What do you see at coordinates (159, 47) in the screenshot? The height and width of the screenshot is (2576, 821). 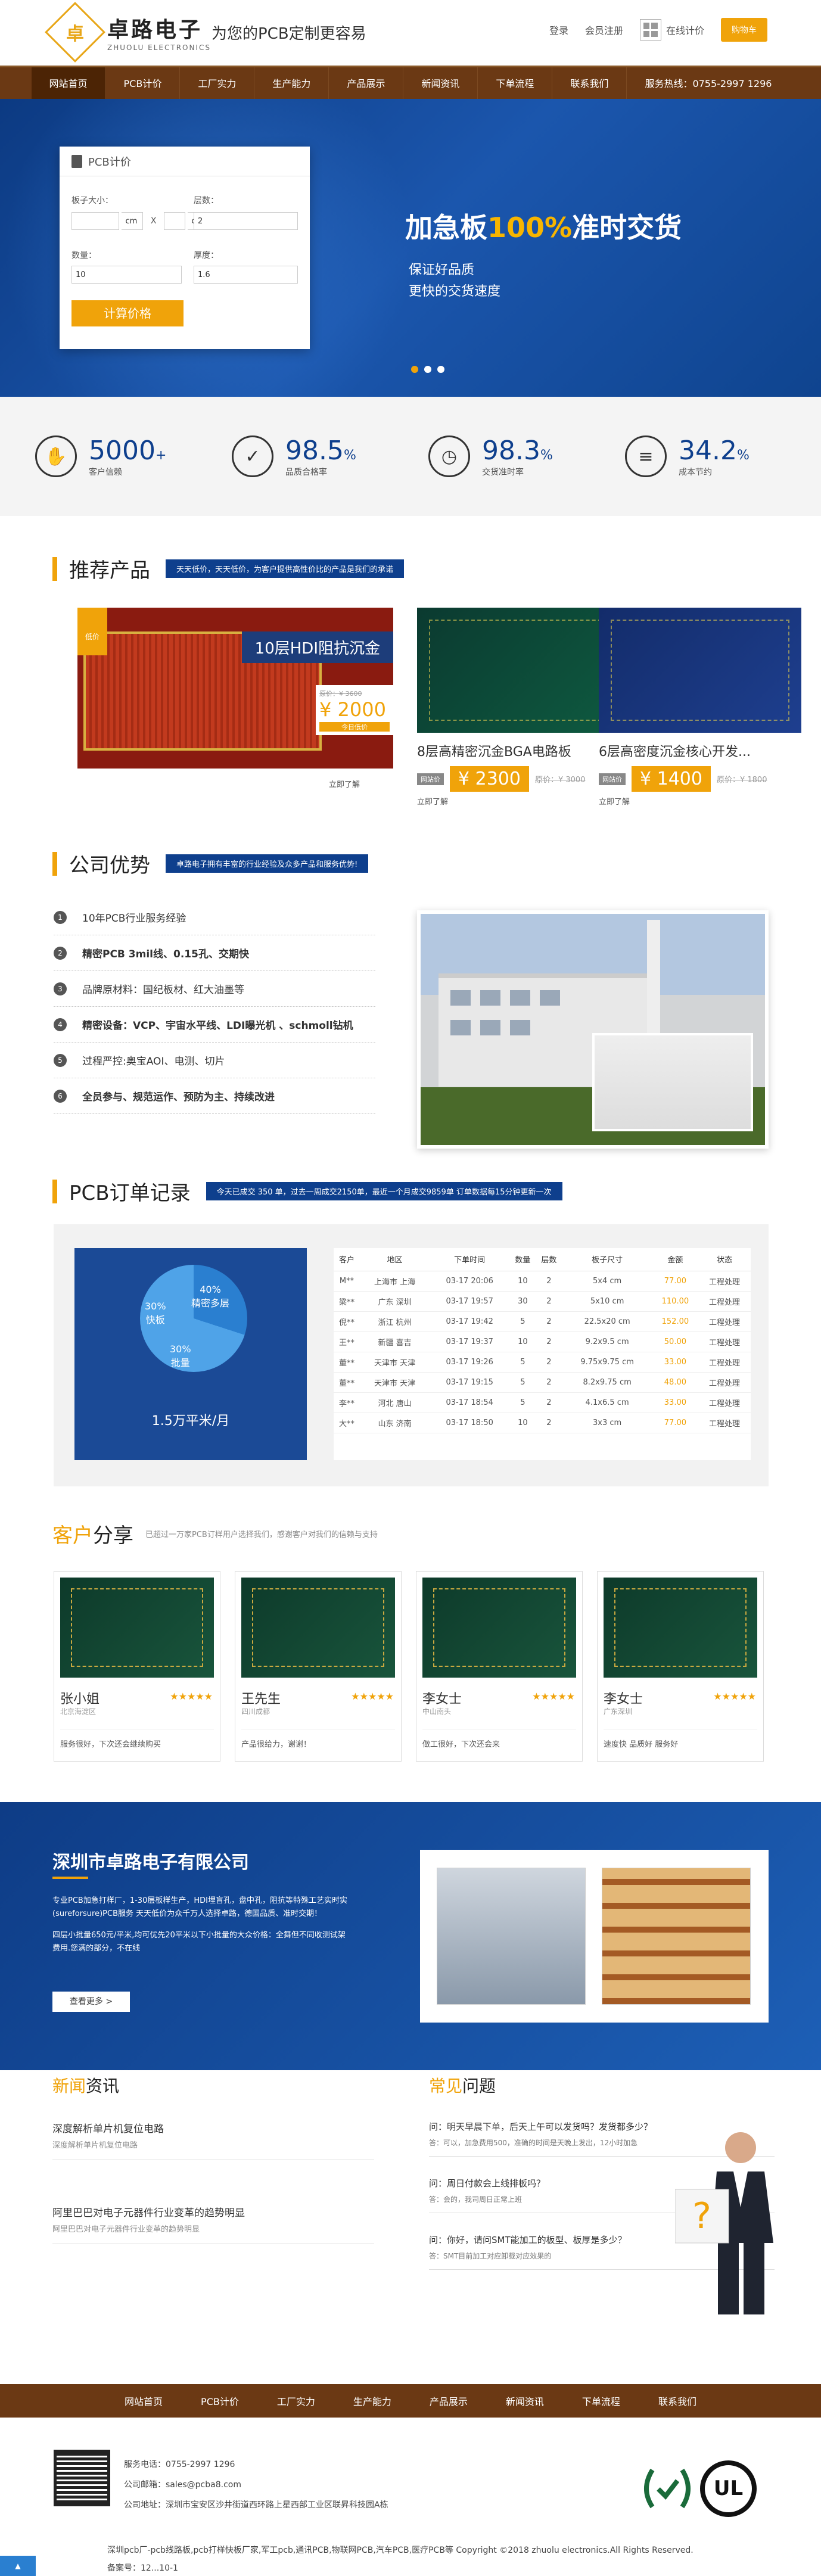 I see `logo-en: ZHUOLU ELECTRONICS` at bounding box center [159, 47].